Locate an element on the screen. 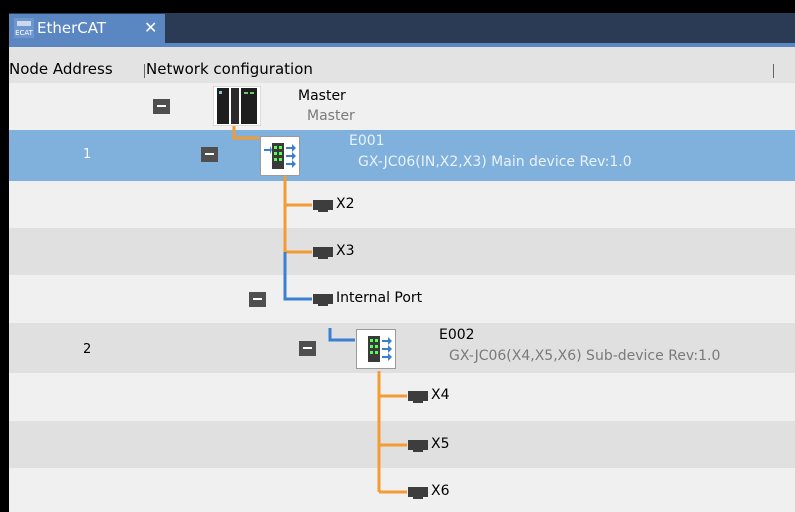 Image resolution: width=795 pixels, height=512 pixels. column-splitter is located at coordinates (144, 71).